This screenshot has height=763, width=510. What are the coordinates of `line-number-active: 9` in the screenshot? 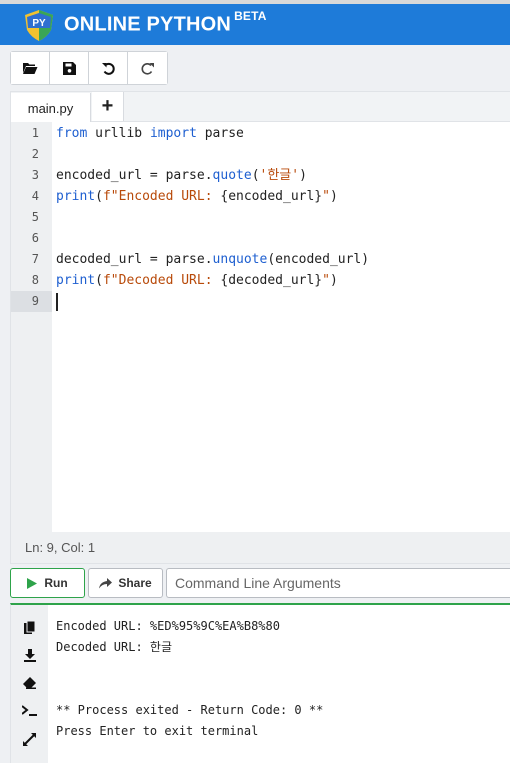 It's located at (31, 301).